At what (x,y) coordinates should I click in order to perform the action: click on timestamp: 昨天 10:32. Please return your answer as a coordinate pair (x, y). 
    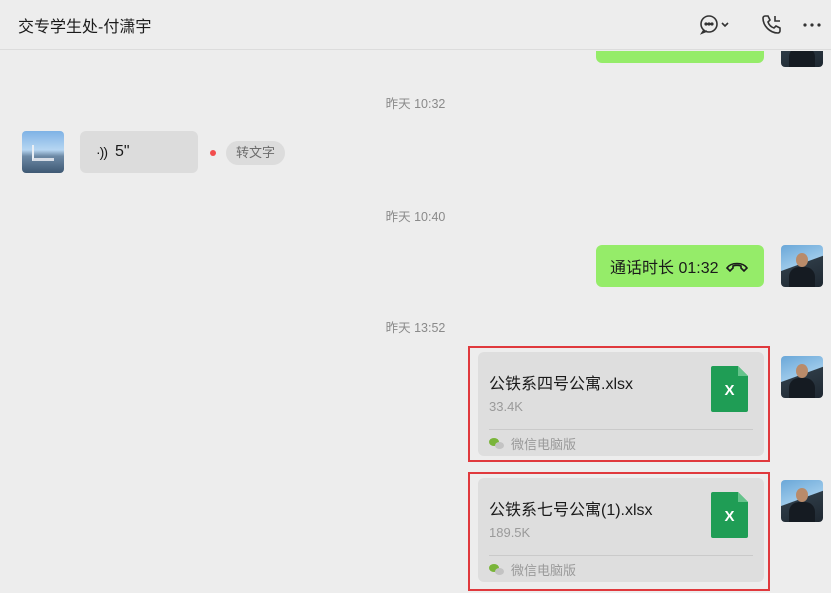
    Looking at the image, I should click on (415, 104).